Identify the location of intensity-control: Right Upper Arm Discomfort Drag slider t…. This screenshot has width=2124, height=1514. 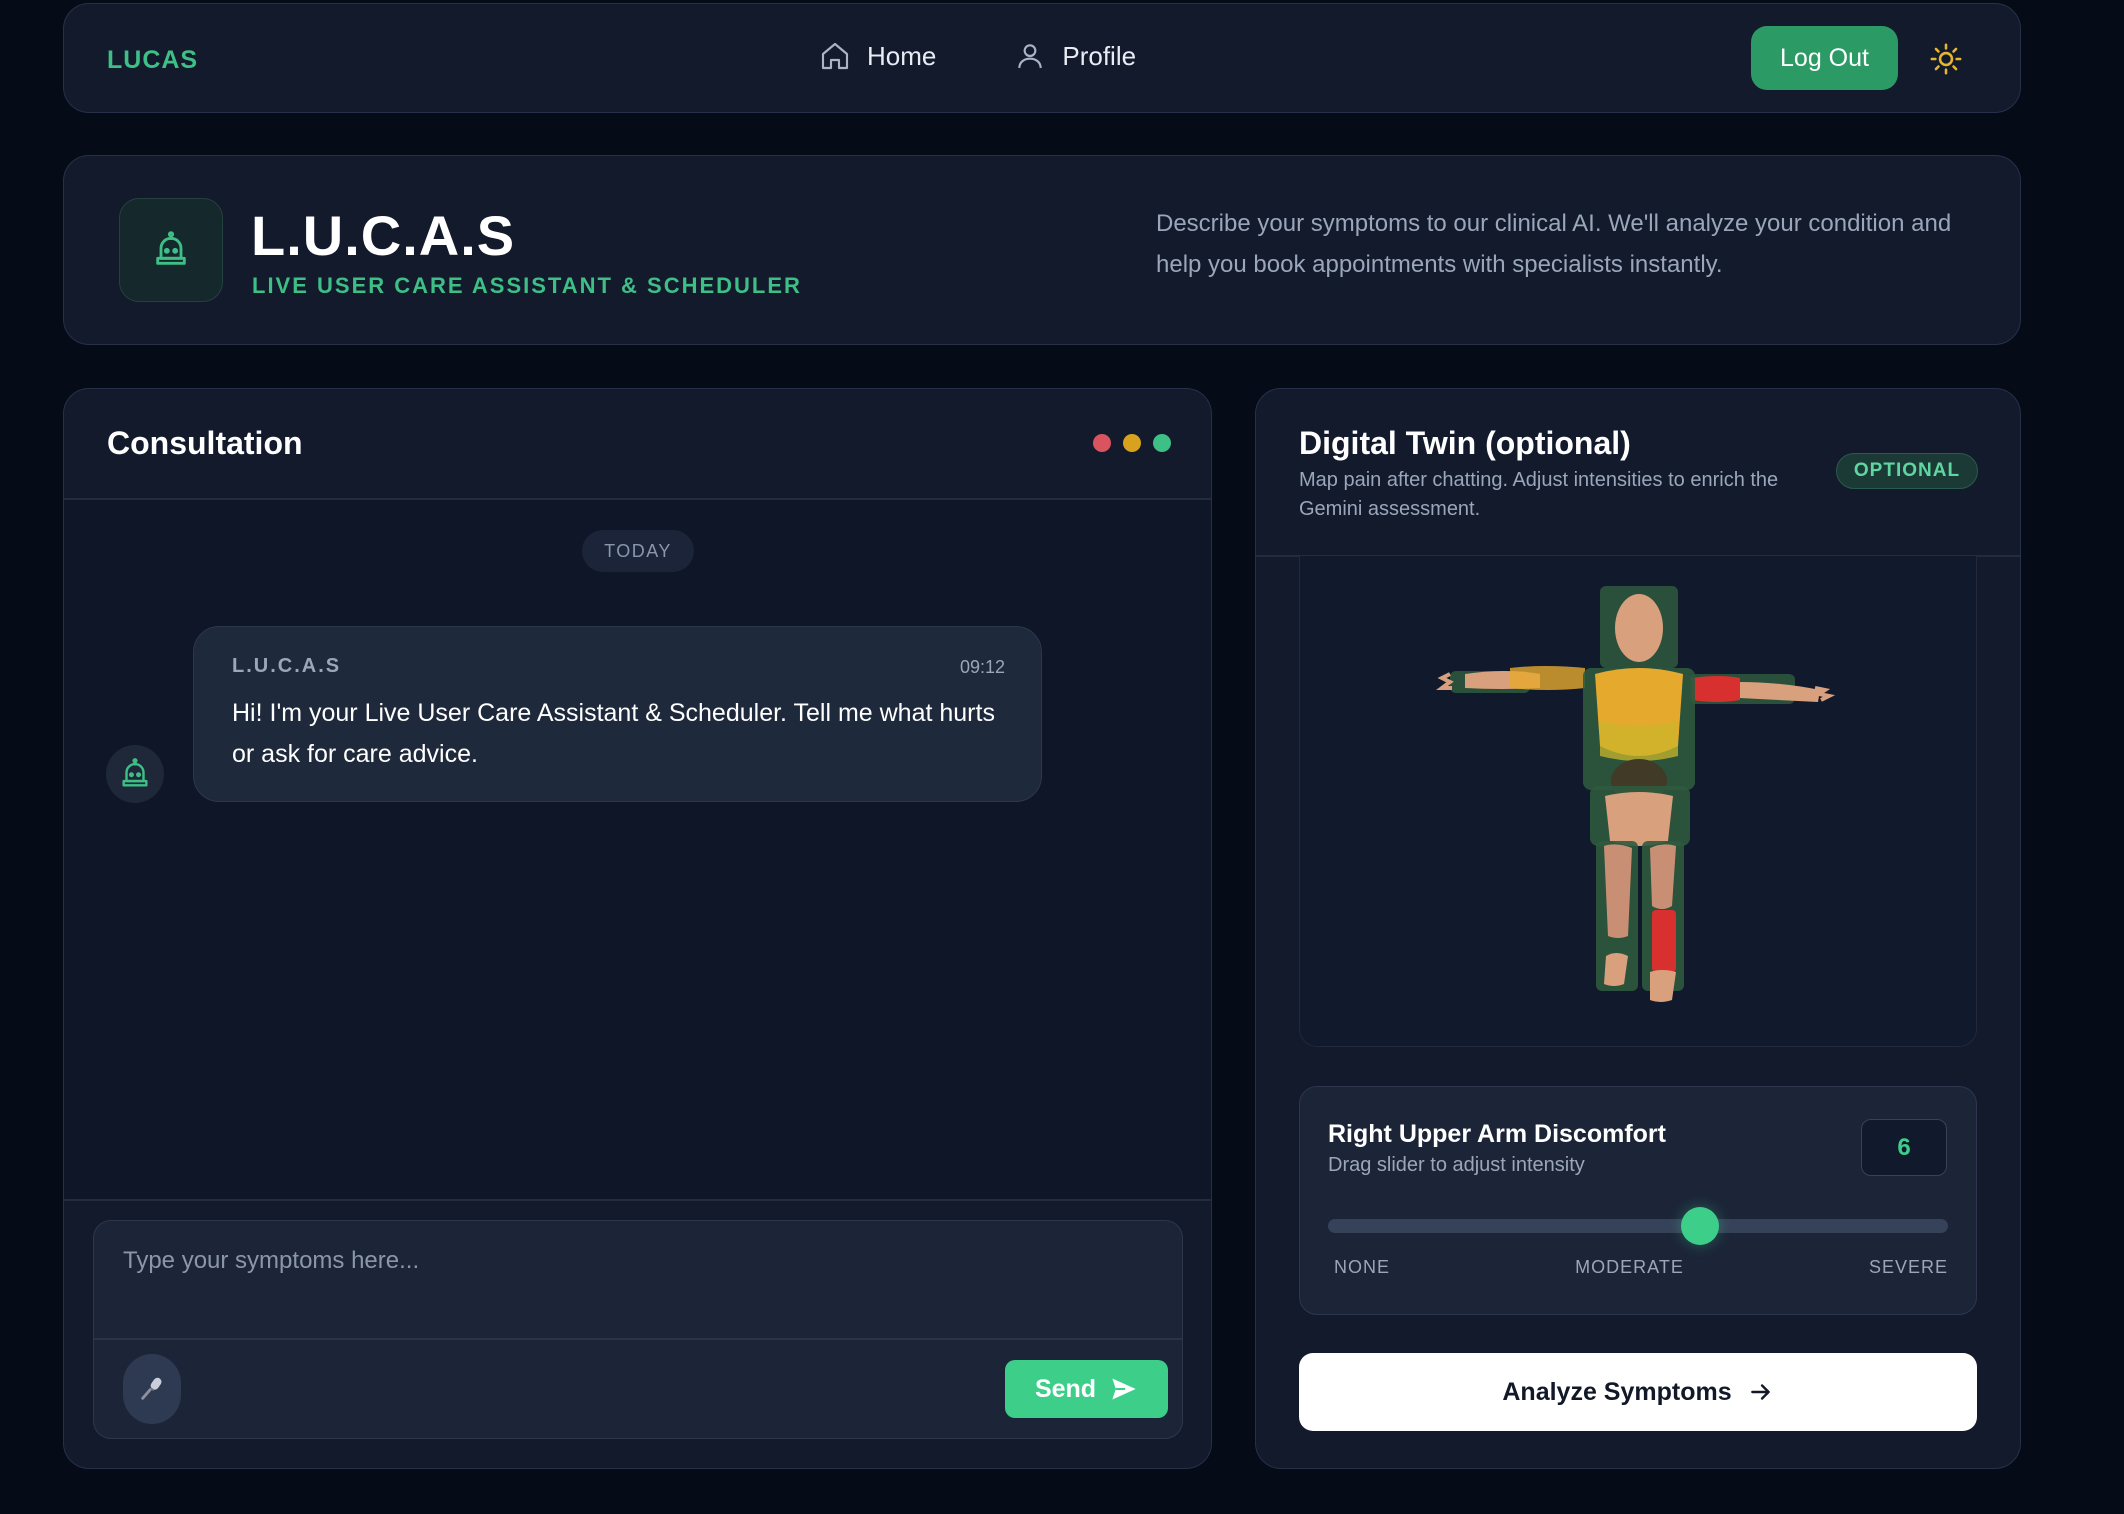
(1638, 1200).